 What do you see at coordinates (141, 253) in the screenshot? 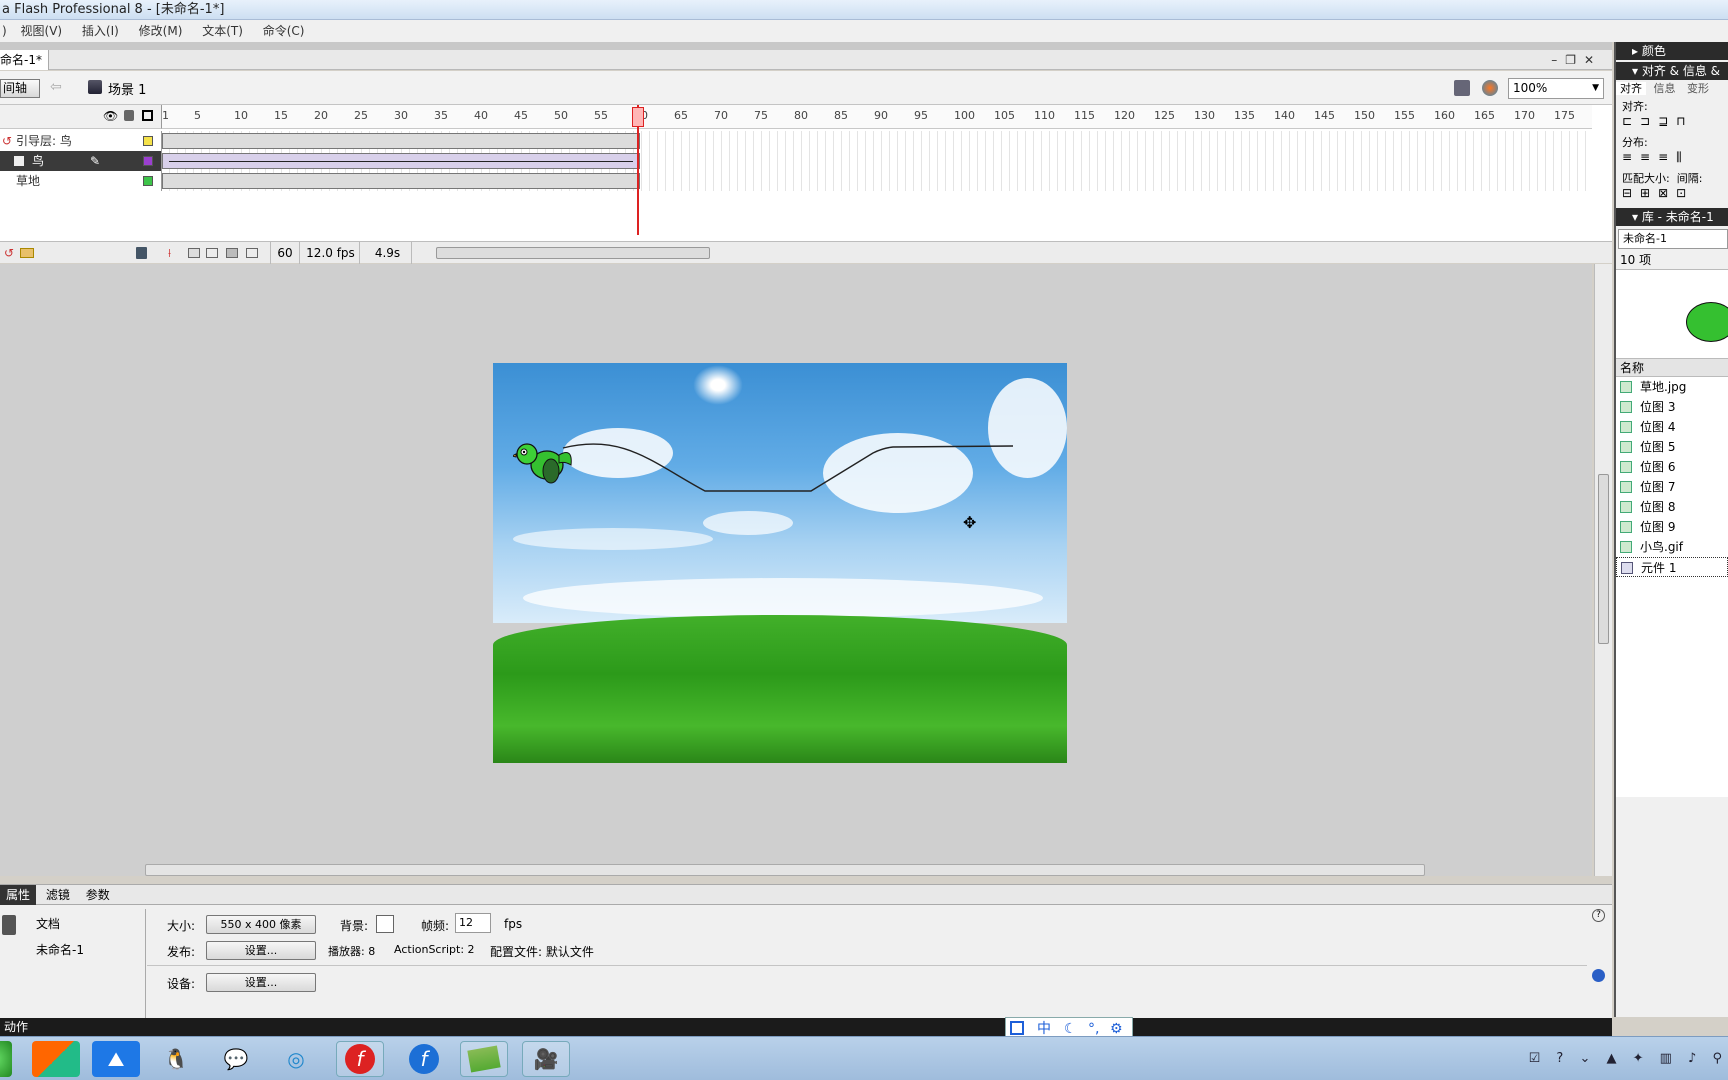
I see `trash-icon` at bounding box center [141, 253].